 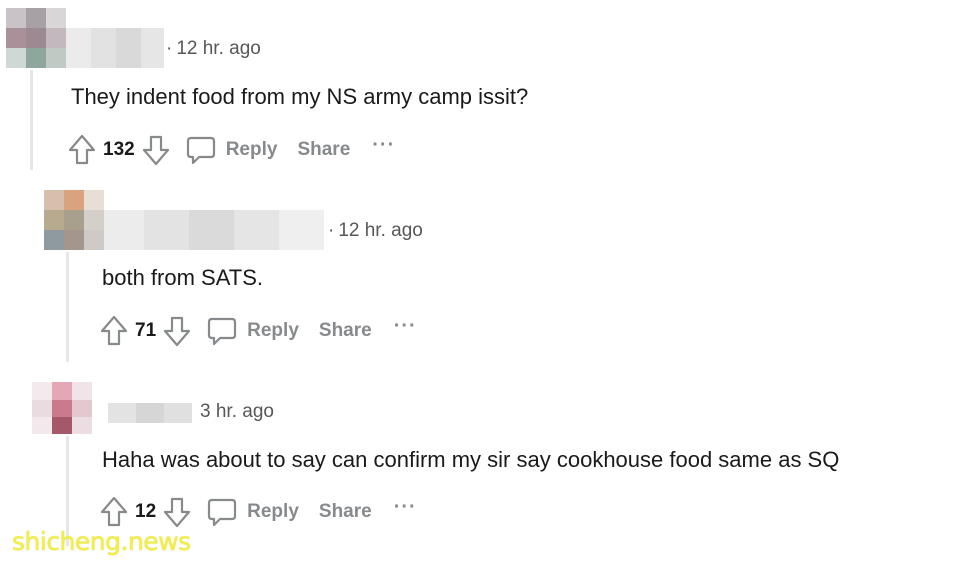 I want to click on comment-actions: 71 Reply Share ···, so click(x=258, y=331).